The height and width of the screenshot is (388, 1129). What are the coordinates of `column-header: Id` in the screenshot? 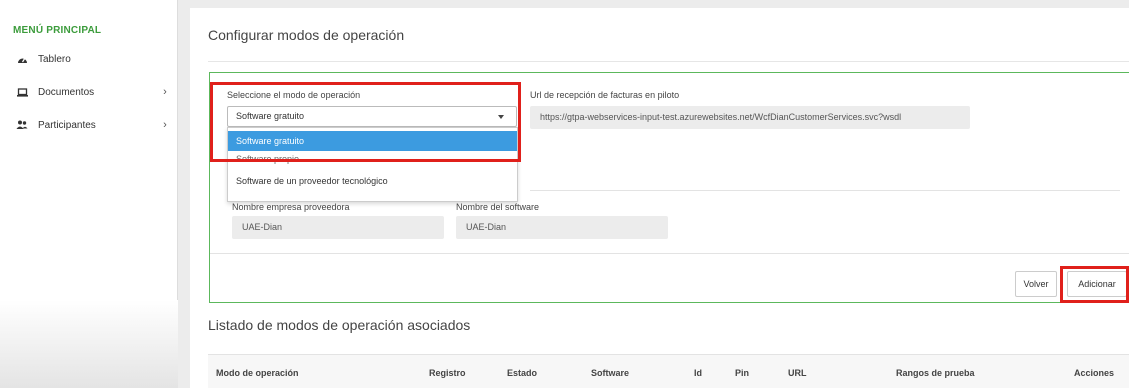 It's located at (698, 373).